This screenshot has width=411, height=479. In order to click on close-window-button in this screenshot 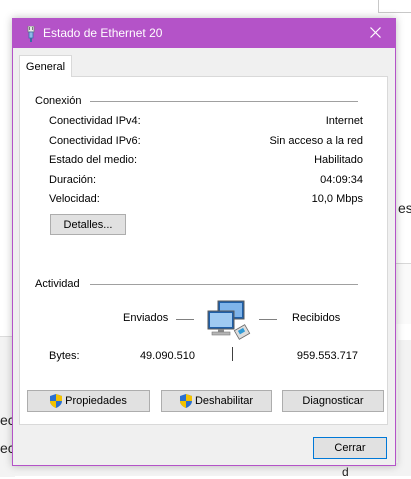, I will do `click(375, 33)`.